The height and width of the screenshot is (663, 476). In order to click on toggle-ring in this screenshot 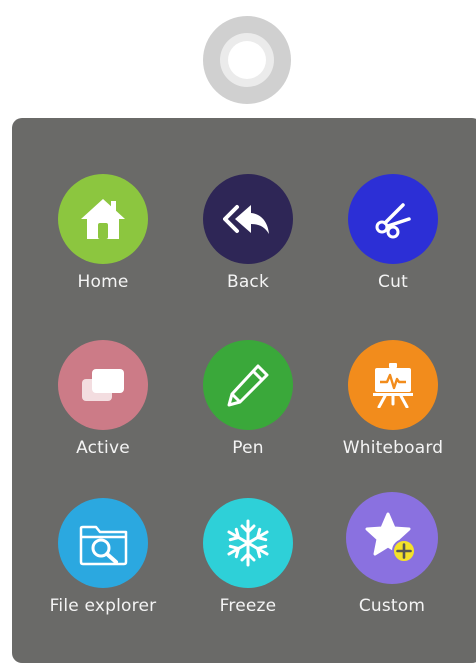, I will do `click(247, 60)`.